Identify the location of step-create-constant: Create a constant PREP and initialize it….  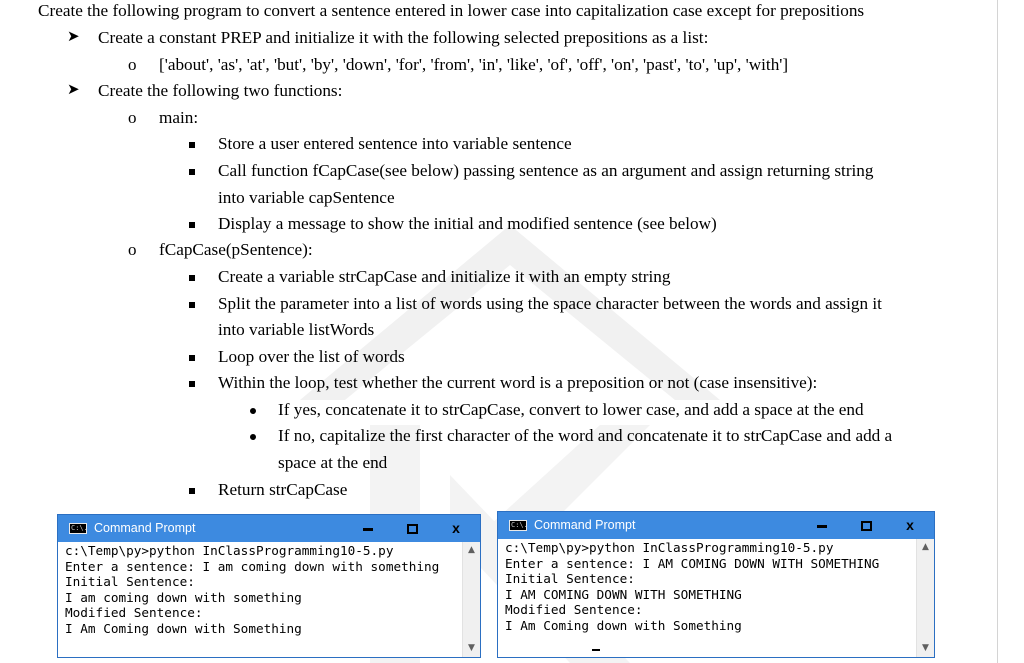
(403, 37).